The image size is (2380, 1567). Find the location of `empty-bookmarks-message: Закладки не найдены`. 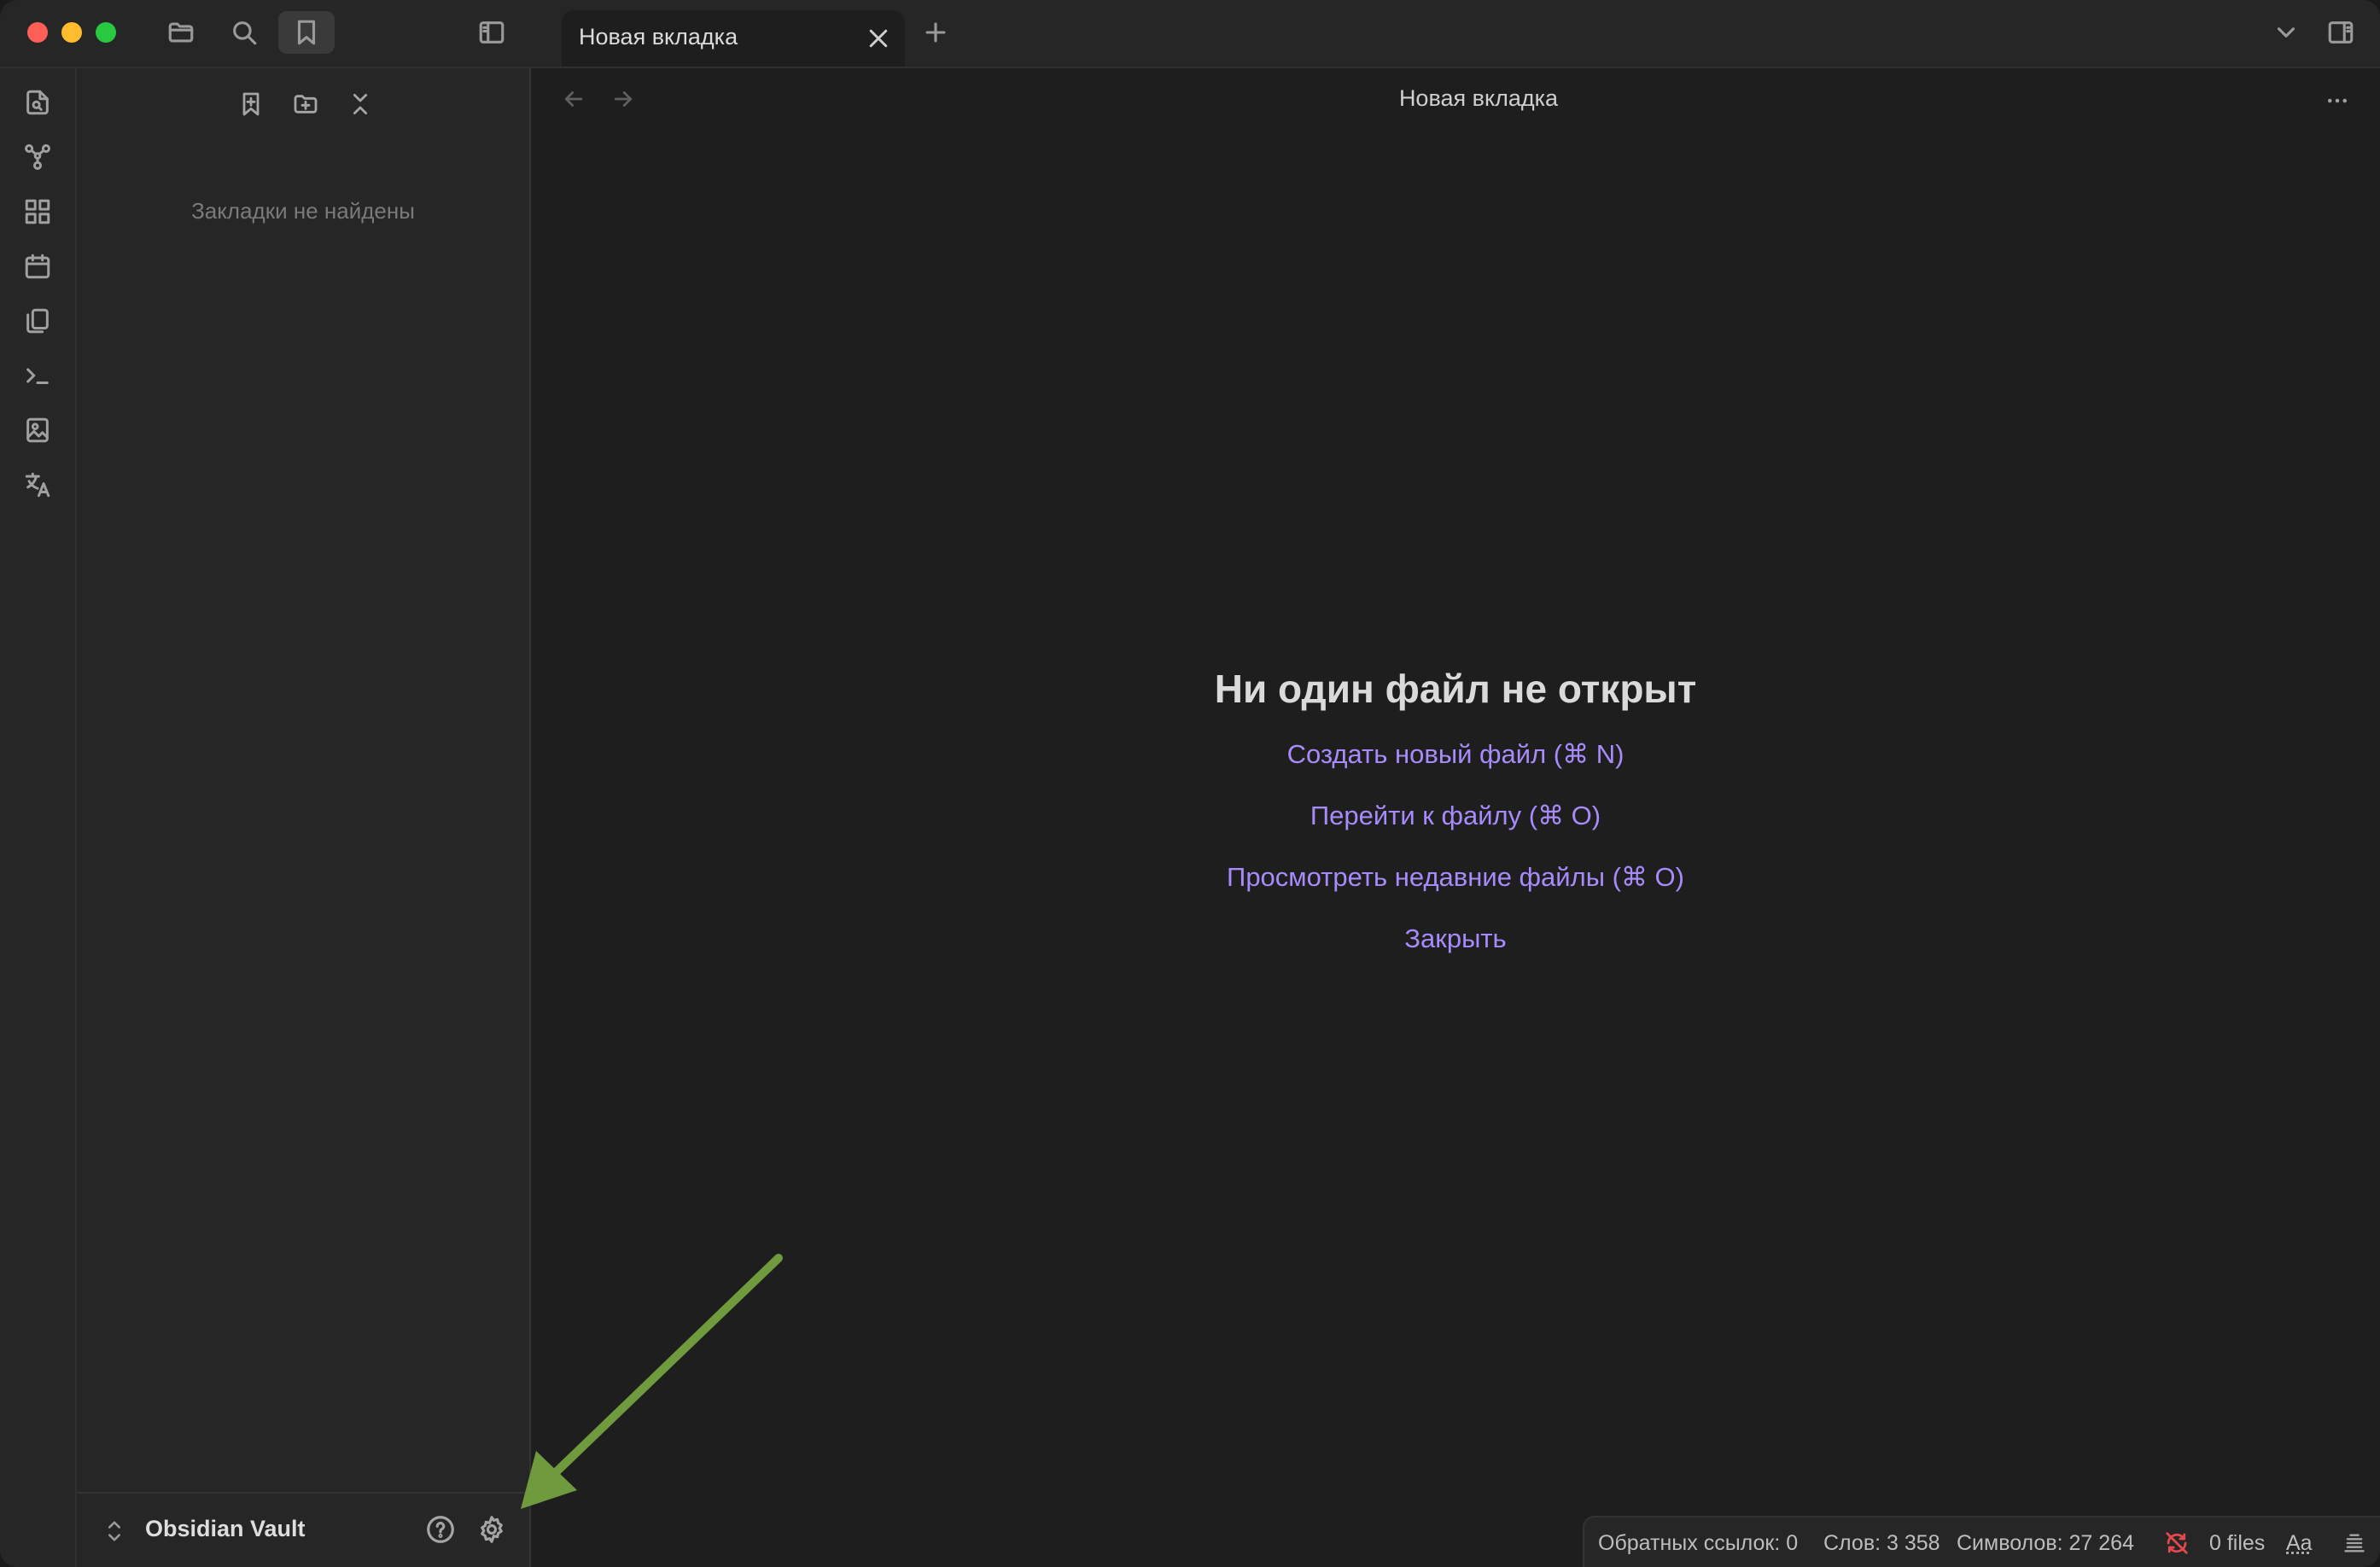

empty-bookmarks-message: Закладки не найдены is located at coordinates (303, 211).